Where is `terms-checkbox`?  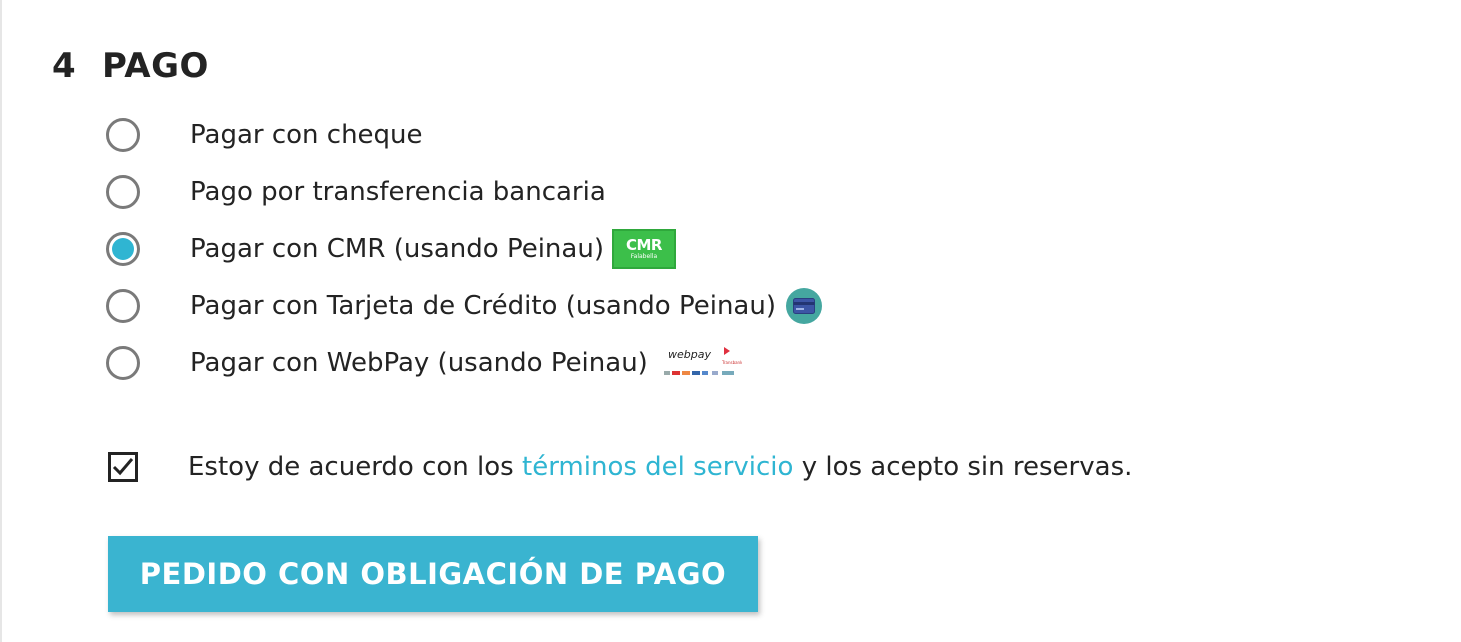
terms-checkbox is located at coordinates (123, 467).